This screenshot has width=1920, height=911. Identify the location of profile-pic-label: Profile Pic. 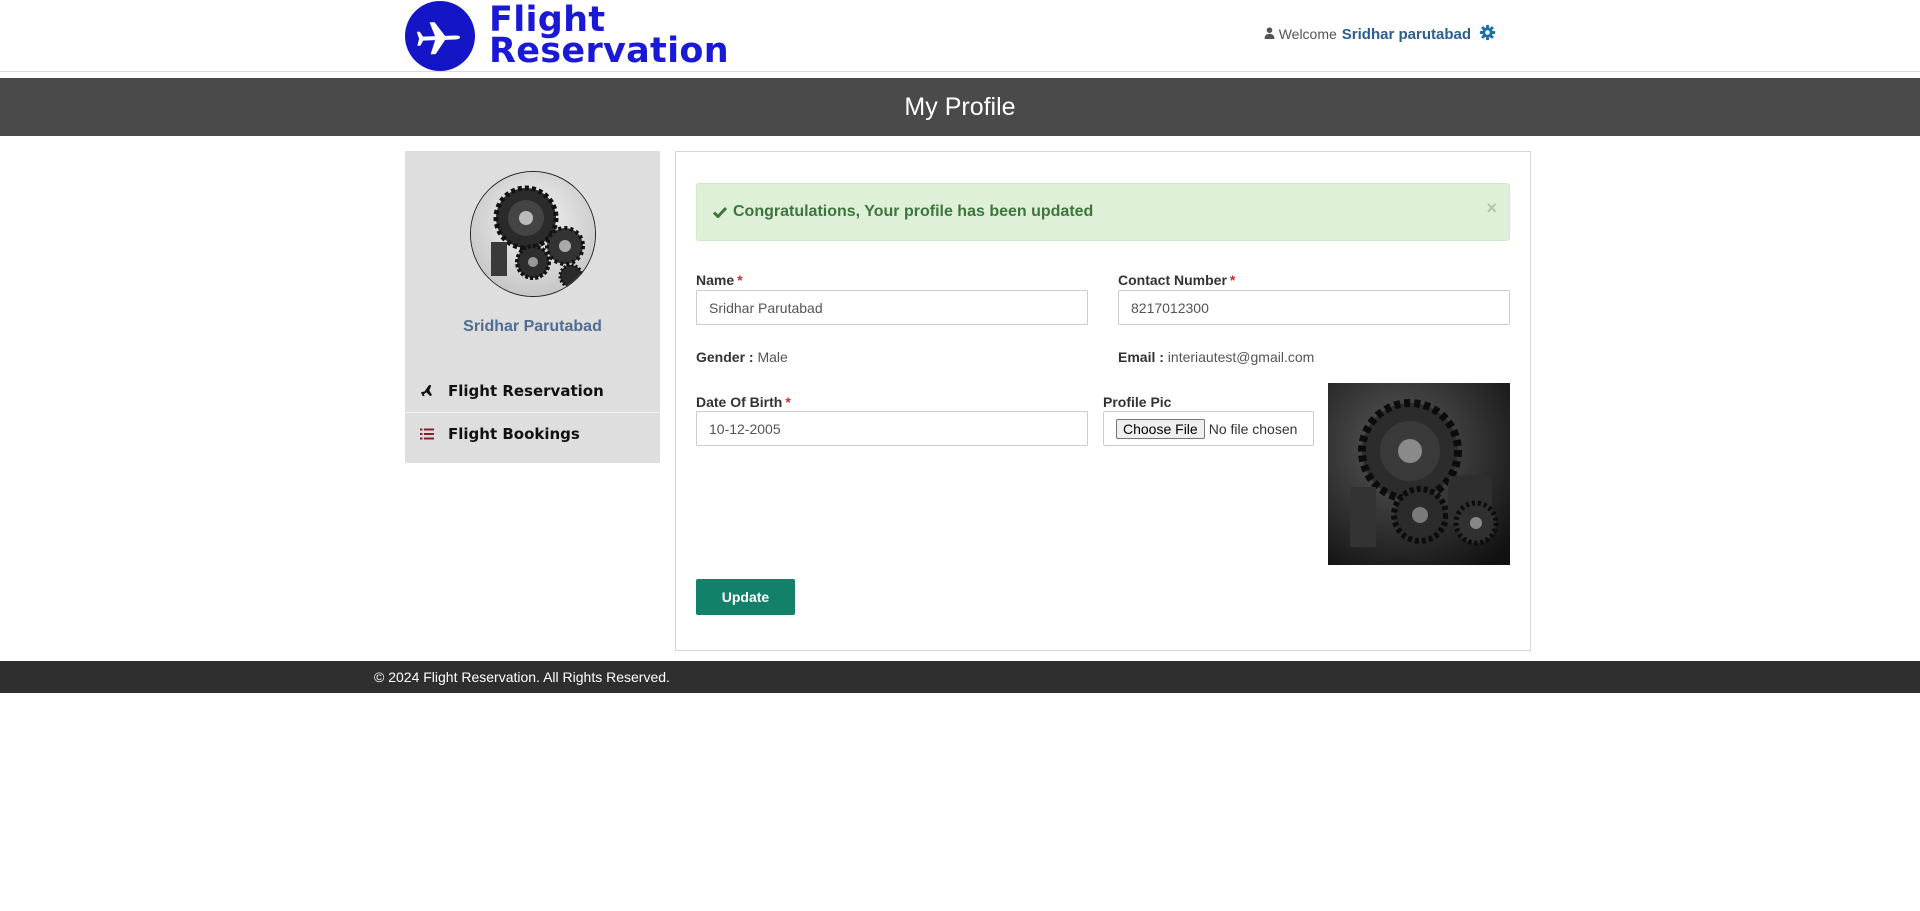
(1137, 402).